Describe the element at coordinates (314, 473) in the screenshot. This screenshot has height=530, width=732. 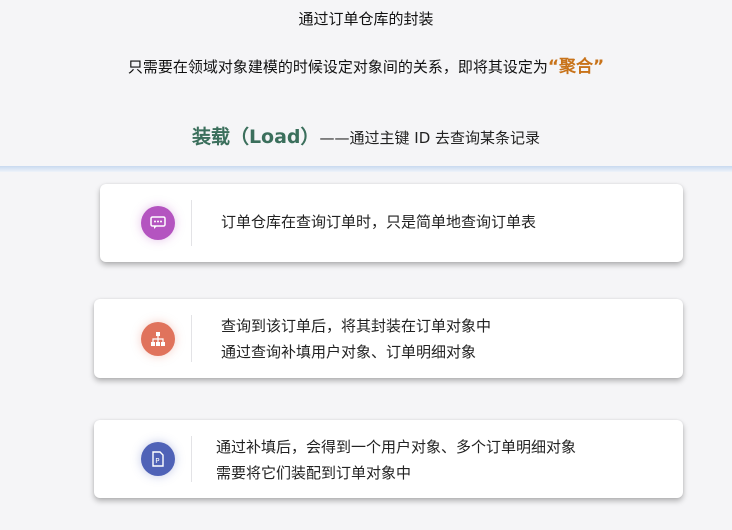
I see `card-line-2: 需要将它们装配到订单对象中` at that location.